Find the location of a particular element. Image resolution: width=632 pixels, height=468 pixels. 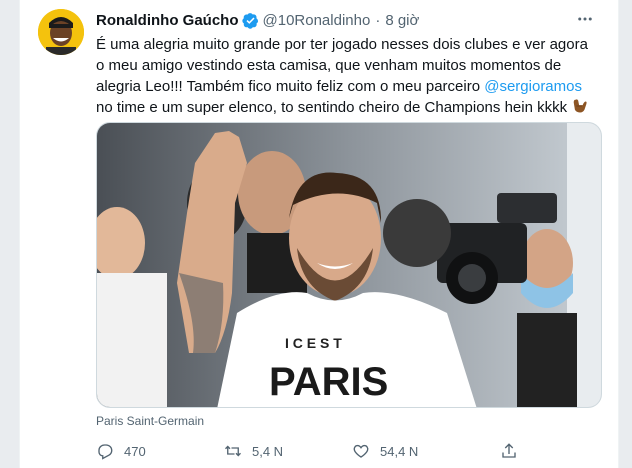

author-name: Ronaldinho Gaúcho is located at coordinates (167, 20).